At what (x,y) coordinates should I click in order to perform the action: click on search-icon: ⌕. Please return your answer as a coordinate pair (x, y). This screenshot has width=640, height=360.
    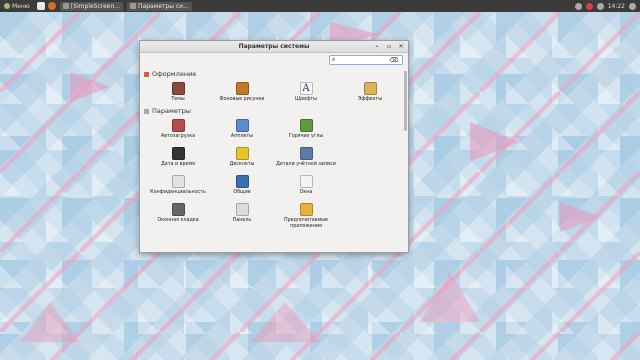
    Looking at the image, I should click on (334, 59).